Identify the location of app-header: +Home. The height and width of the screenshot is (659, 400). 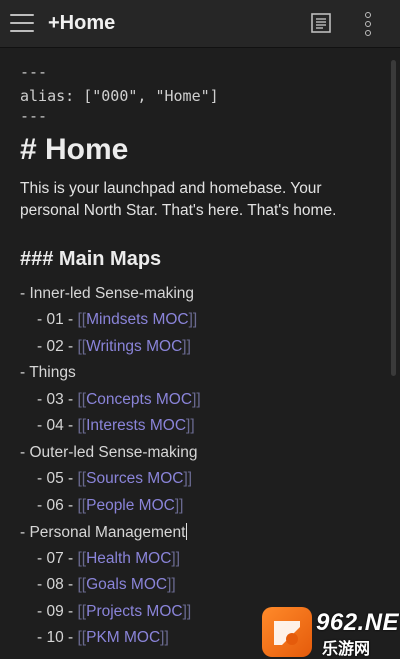
(200, 24).